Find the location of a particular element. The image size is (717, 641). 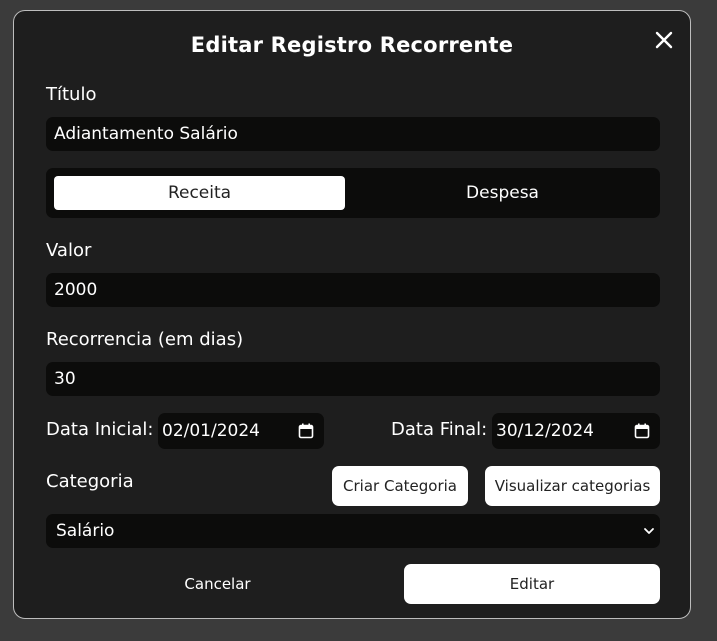

data-final-input: 30/12/2024 is located at coordinates (576, 431).